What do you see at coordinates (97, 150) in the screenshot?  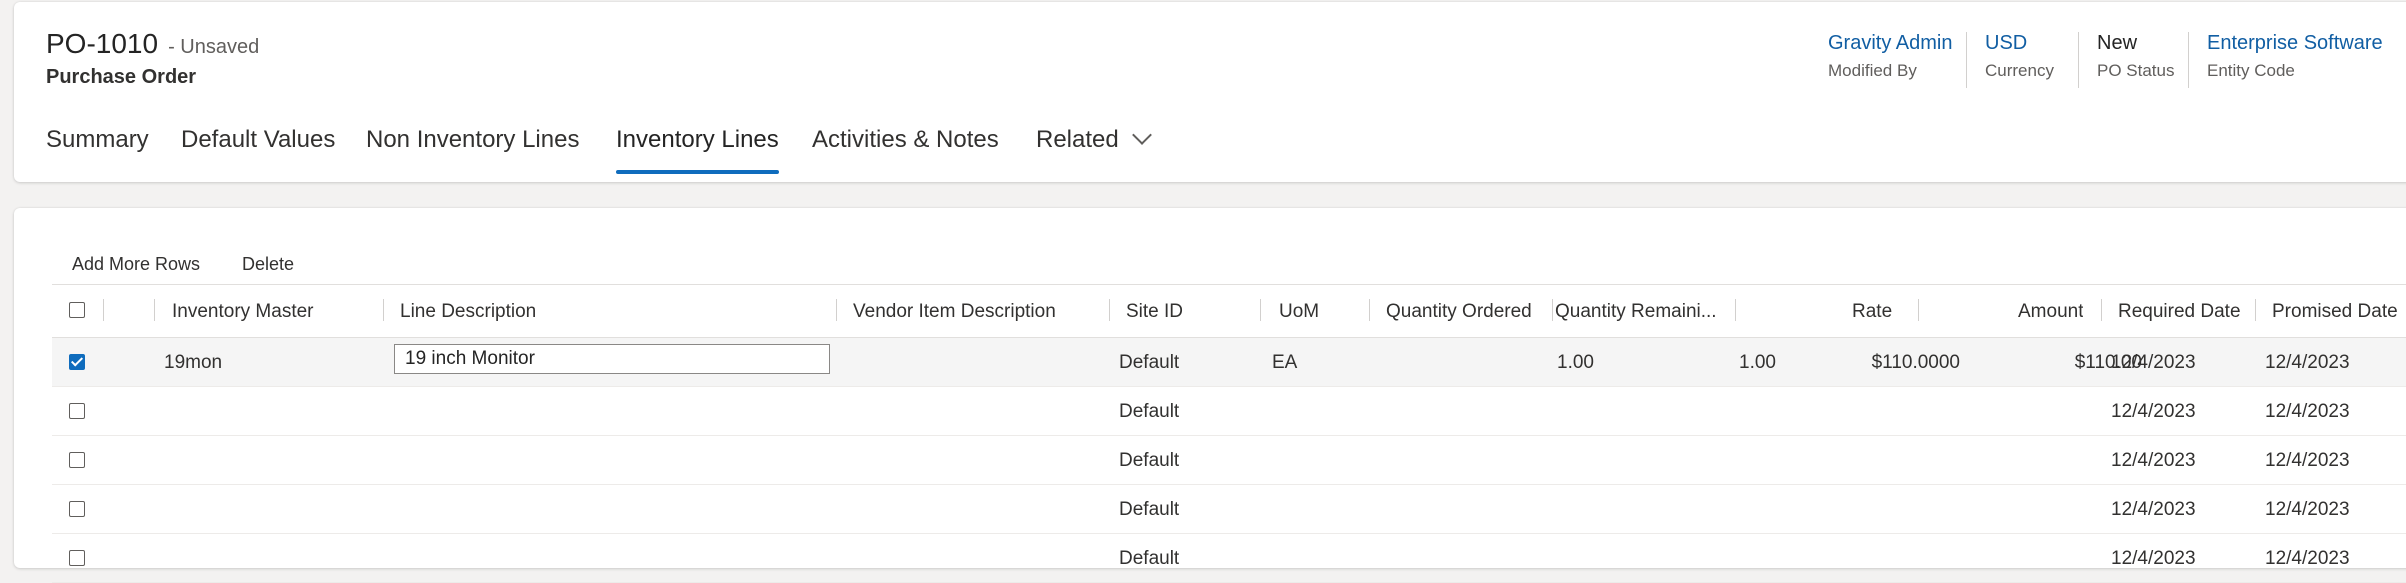 I see `tab-summary: Summary` at bounding box center [97, 150].